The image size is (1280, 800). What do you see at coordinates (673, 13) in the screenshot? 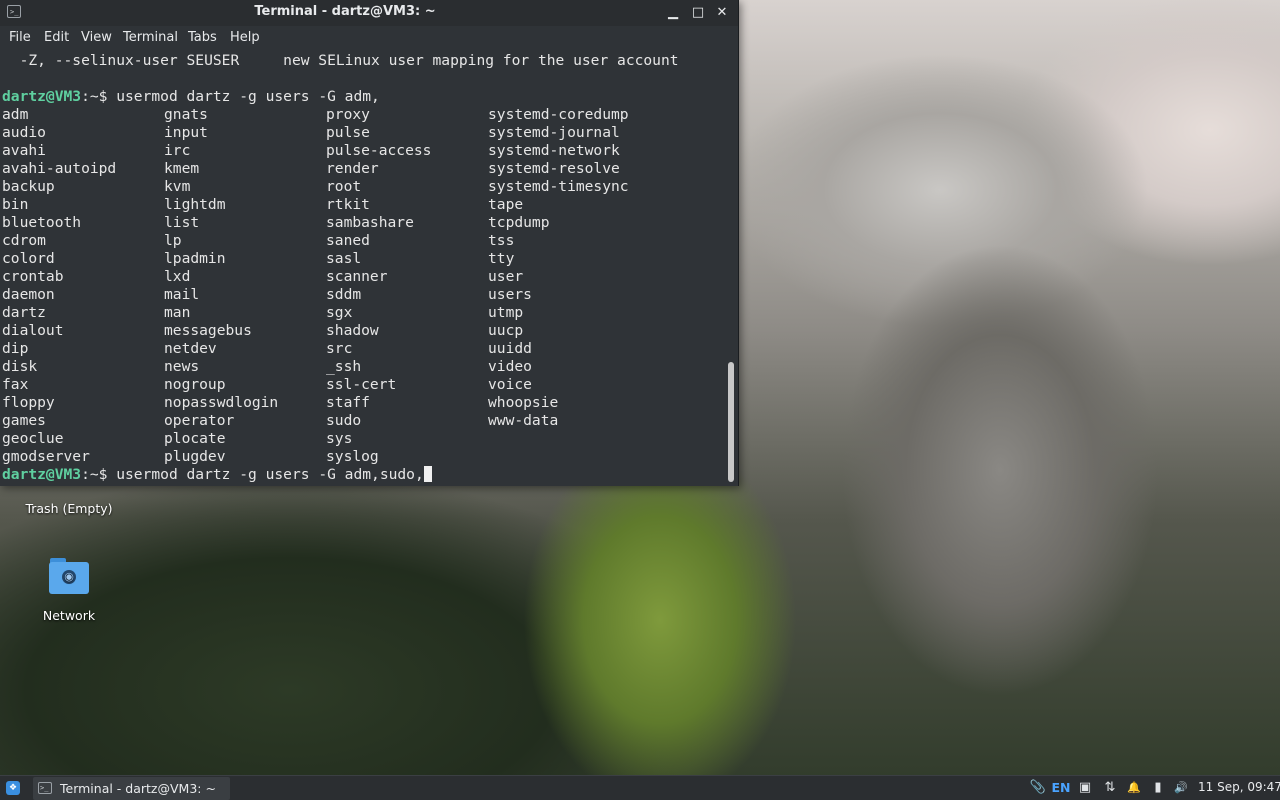
I see `minimize-button: ▁` at bounding box center [673, 13].